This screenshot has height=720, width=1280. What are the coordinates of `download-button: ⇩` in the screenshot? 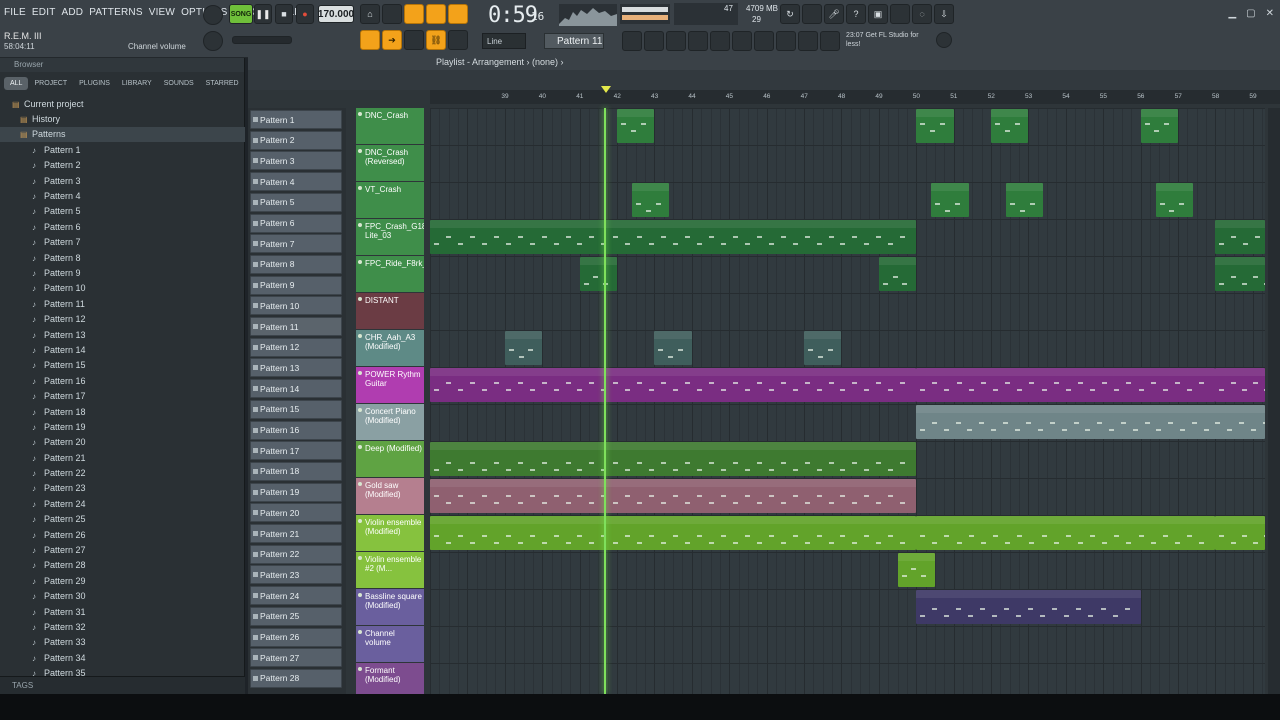 It's located at (944, 14).